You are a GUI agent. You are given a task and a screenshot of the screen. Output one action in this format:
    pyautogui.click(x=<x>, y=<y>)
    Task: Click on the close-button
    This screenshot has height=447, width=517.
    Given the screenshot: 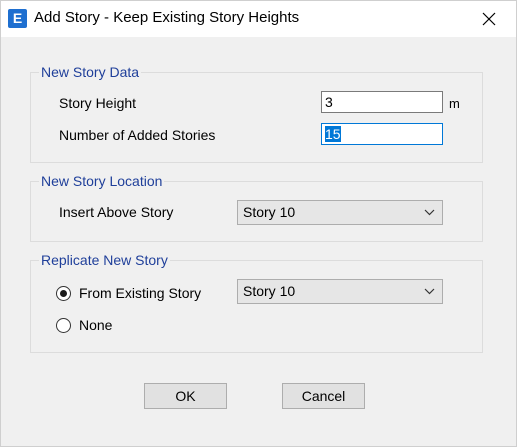 What is the action you would take?
    pyautogui.click(x=489, y=18)
    